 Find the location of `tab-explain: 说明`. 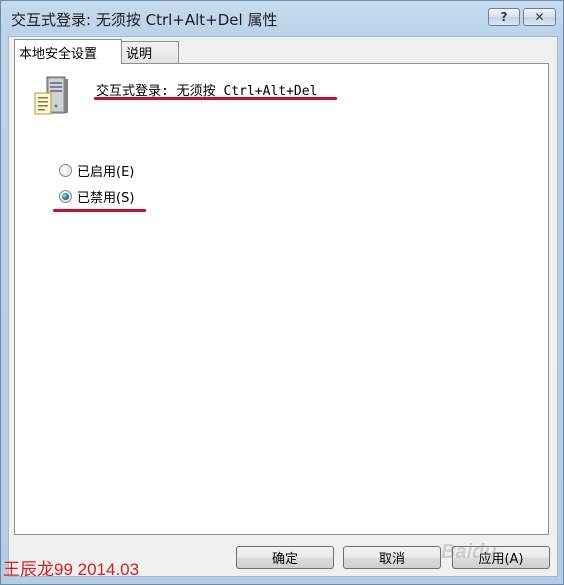

tab-explain: 说明 is located at coordinates (150, 52).